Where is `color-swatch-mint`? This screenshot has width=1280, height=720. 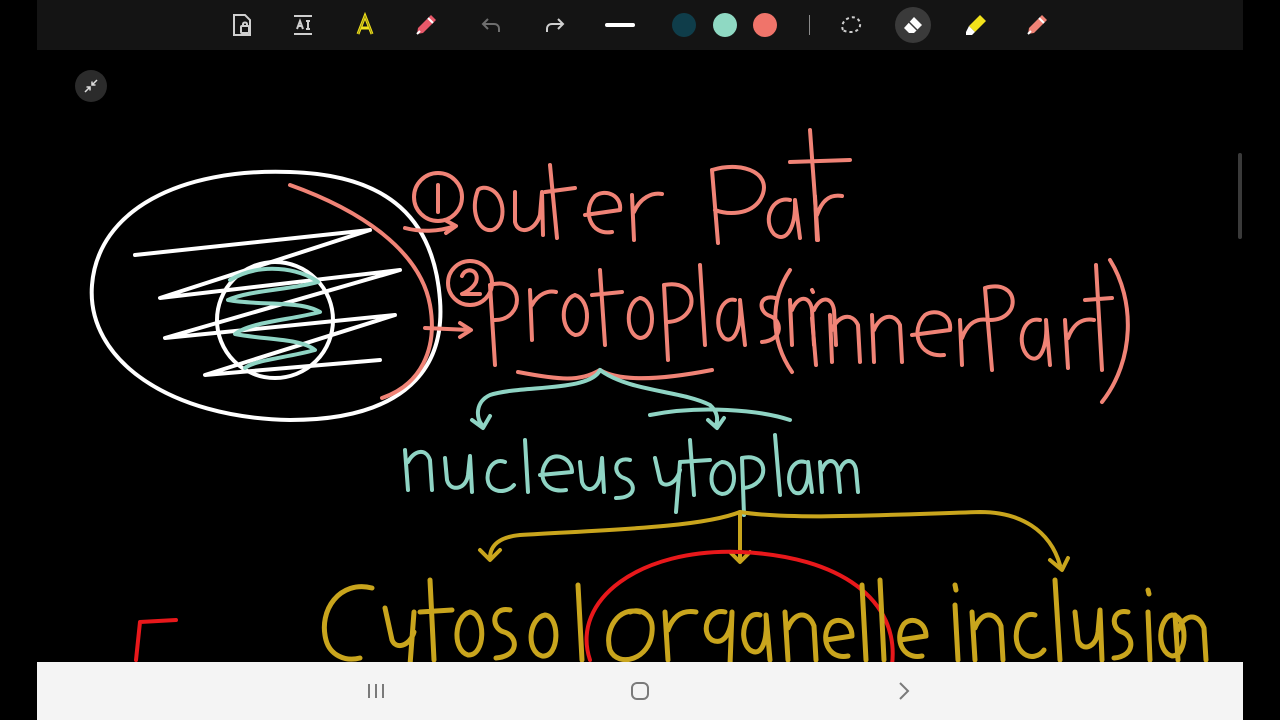
color-swatch-mint is located at coordinates (725, 25).